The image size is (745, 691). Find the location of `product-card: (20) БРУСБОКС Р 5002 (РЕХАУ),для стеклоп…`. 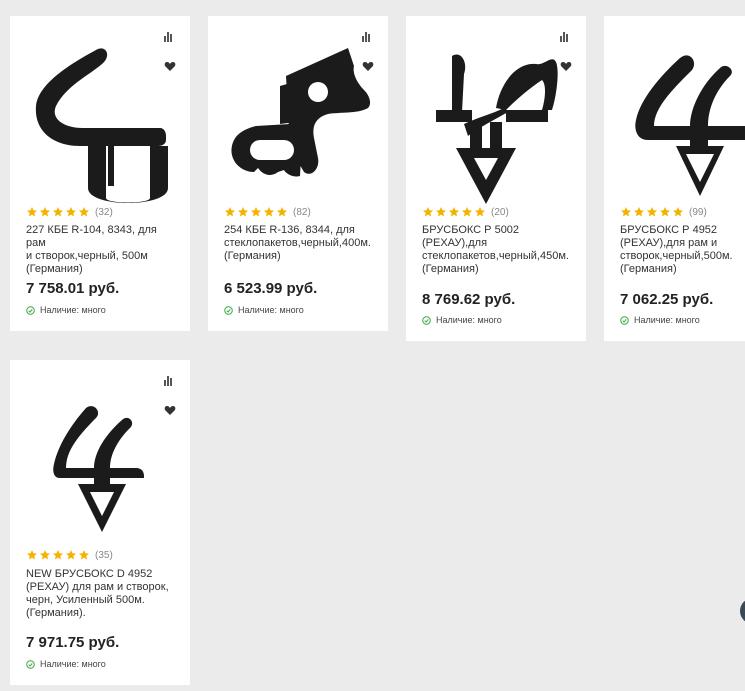

product-card: (20) БРУСБОКС Р 5002 (РЕХАУ),для стеклоп… is located at coordinates (496, 178).